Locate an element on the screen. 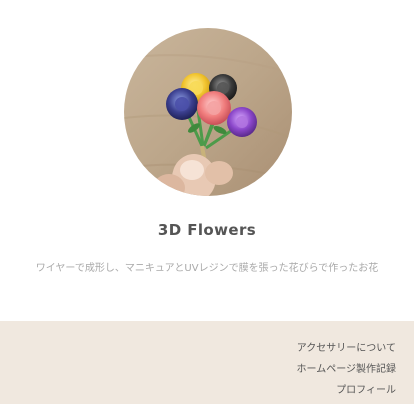  profile-link: プロフィール is located at coordinates (366, 390).